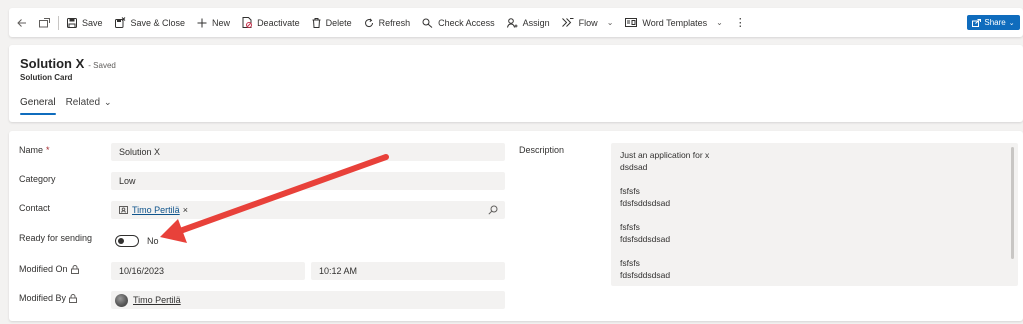 The width and height of the screenshot is (1023, 324). What do you see at coordinates (247, 22) in the screenshot?
I see `deactivate-icon` at bounding box center [247, 22].